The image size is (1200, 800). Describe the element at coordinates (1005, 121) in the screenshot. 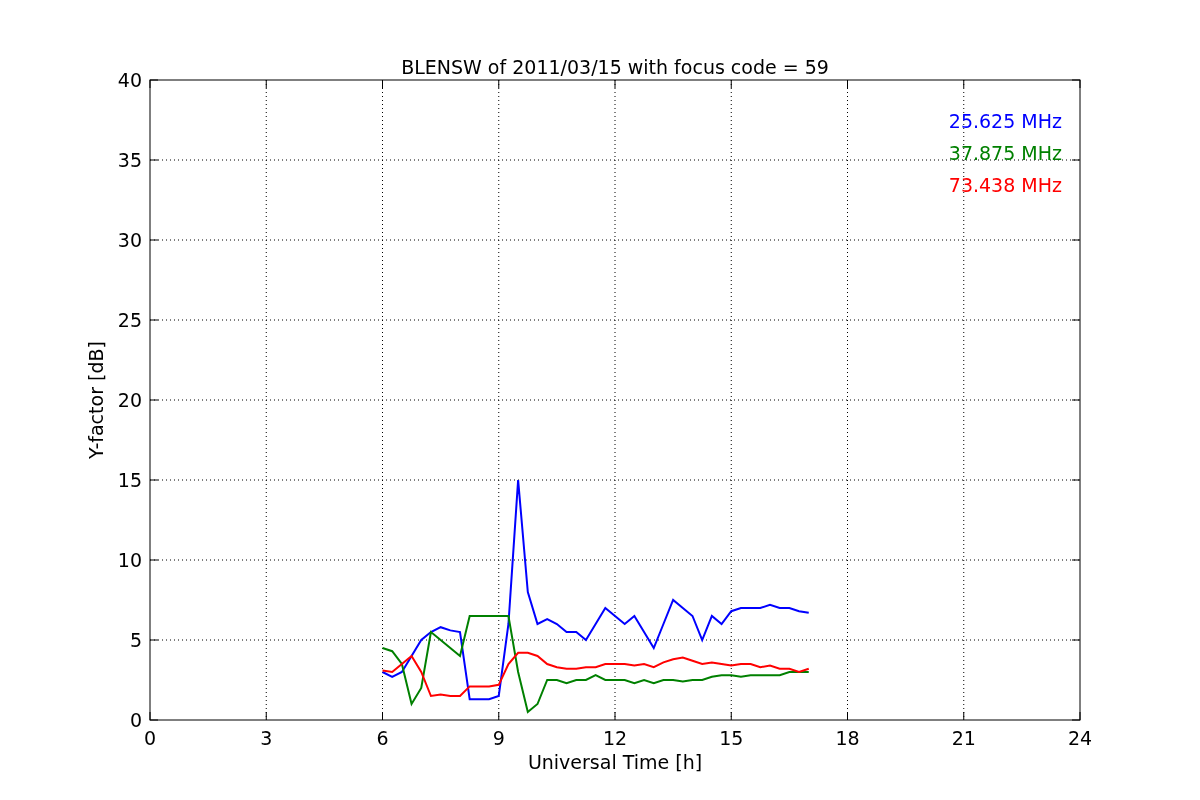

I see `legend-label: 25.625 MHz` at that location.